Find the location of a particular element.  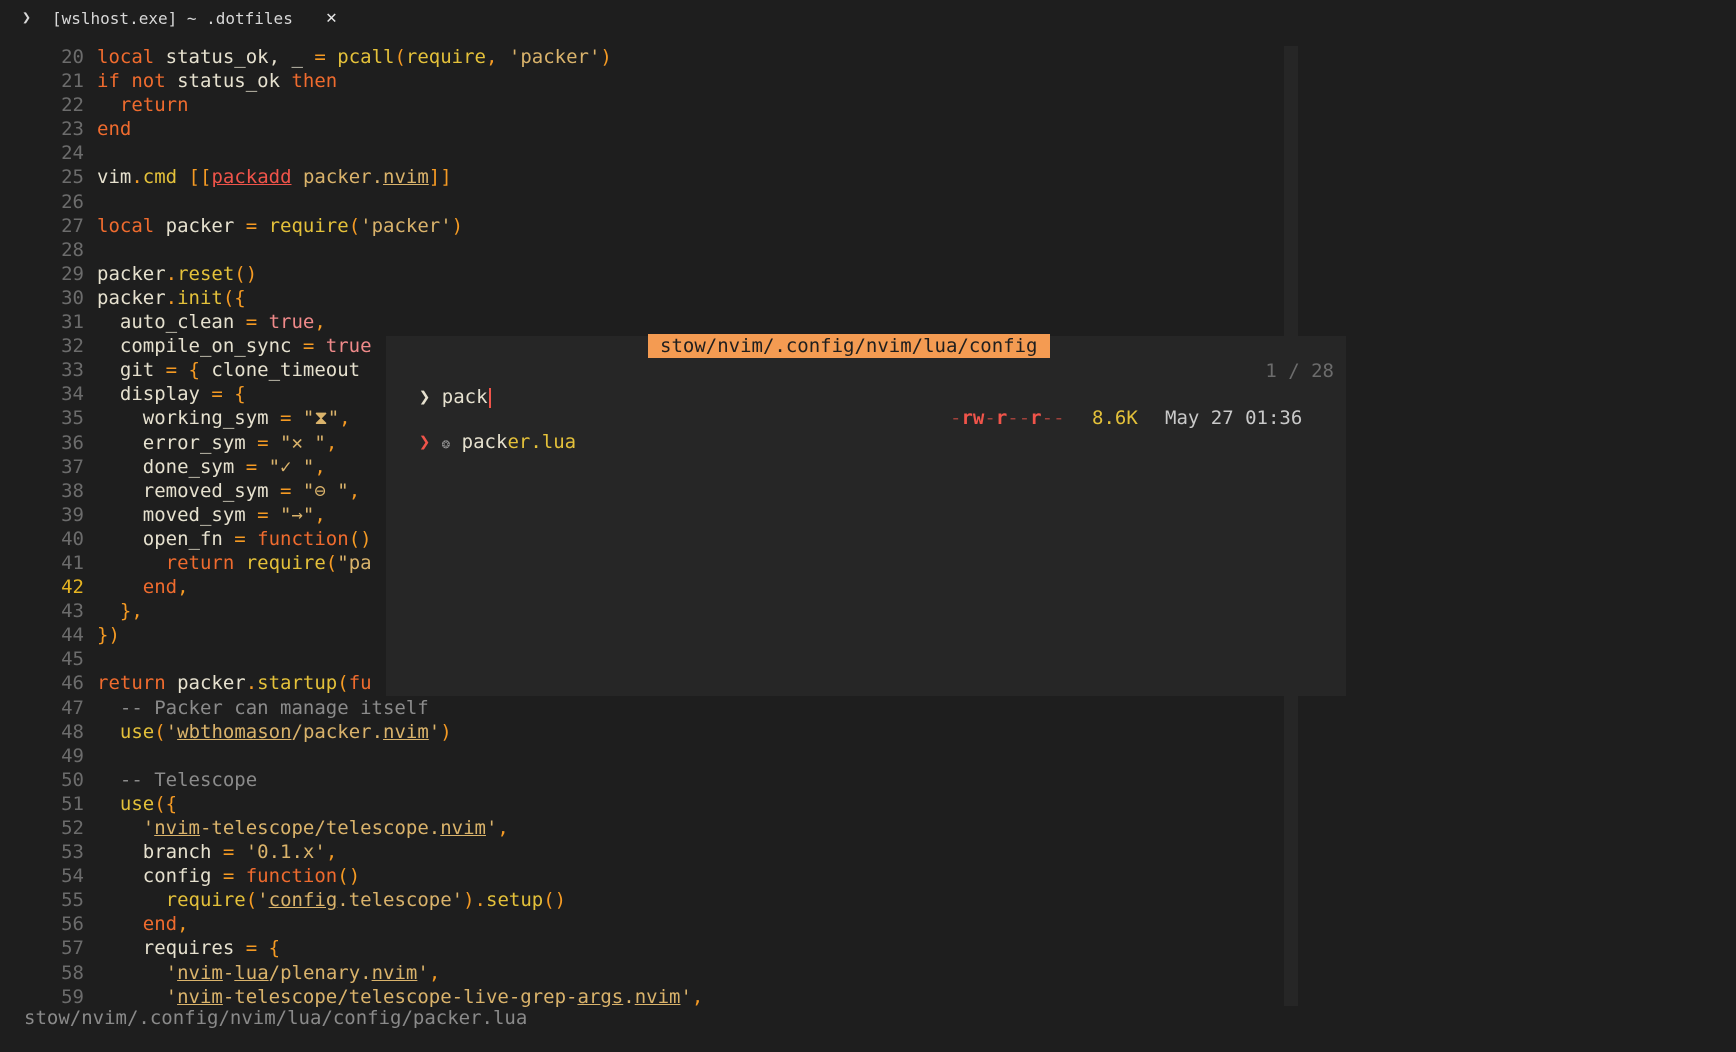

line-number: 46 is located at coordinates (72, 683).